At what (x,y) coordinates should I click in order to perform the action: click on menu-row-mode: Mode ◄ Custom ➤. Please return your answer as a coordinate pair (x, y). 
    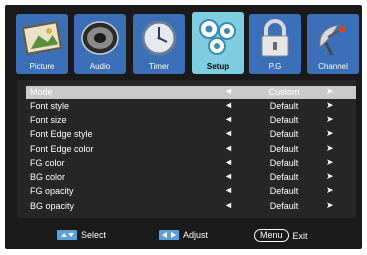
    Looking at the image, I should click on (191, 92).